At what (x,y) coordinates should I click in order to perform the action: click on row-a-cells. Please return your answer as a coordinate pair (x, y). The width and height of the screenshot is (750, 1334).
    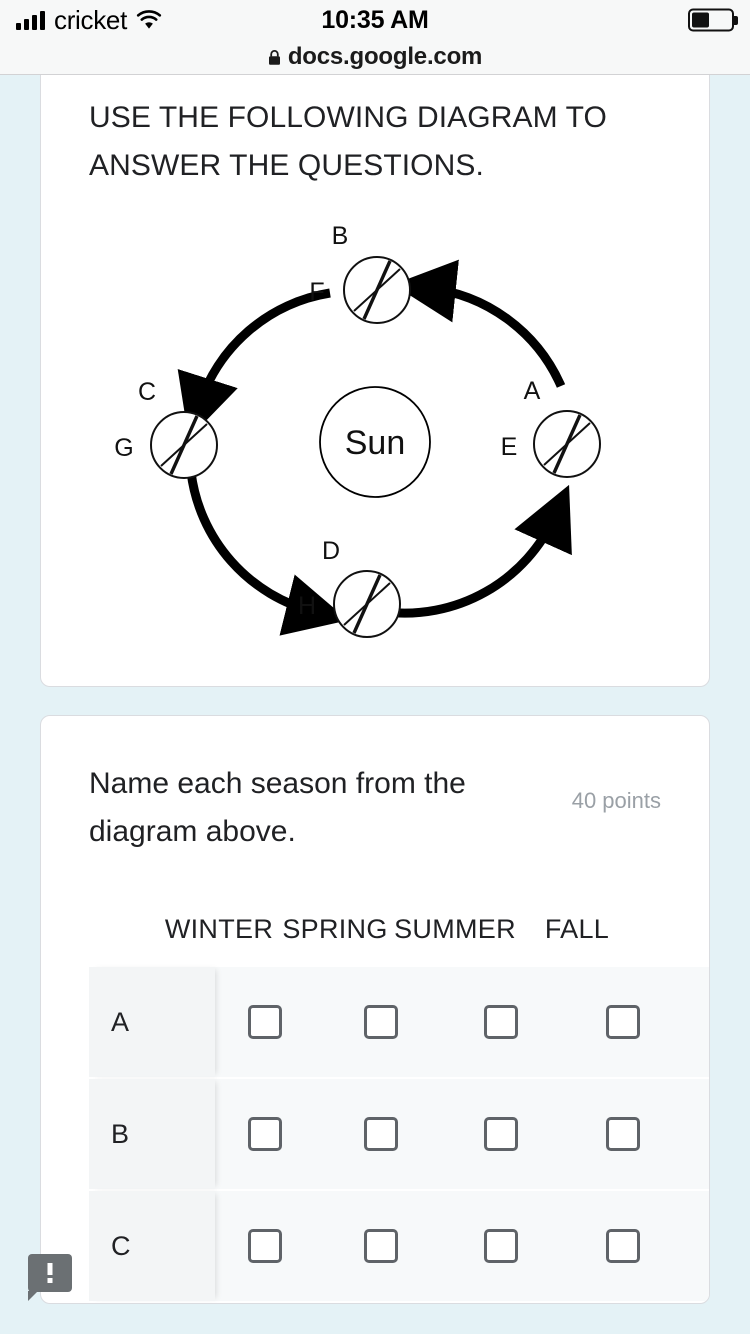
    Looking at the image, I should click on (462, 1022).